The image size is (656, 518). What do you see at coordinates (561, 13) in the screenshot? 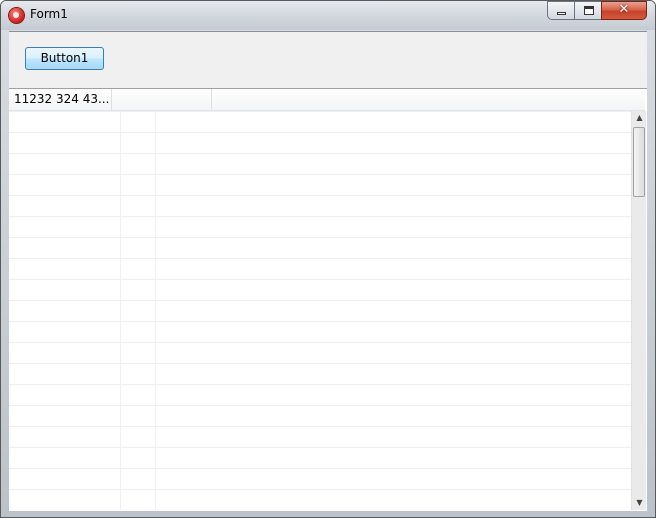
I see `minimize-icon` at bounding box center [561, 13].